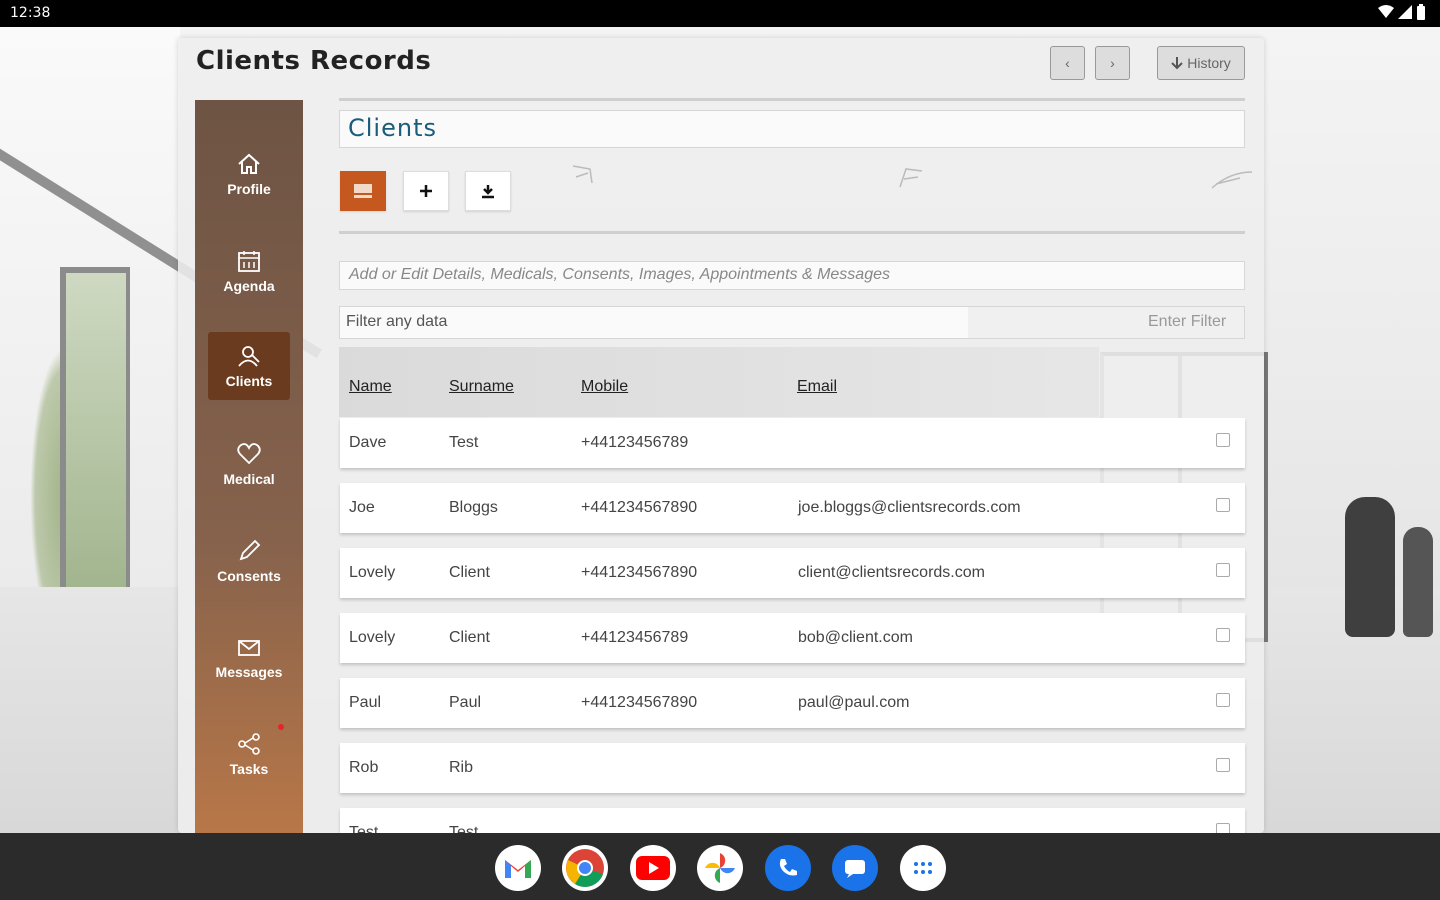 Image resolution: width=1440 pixels, height=900 pixels. Describe the element at coordinates (364, 828) in the screenshot. I see `cell-name: Test` at that location.